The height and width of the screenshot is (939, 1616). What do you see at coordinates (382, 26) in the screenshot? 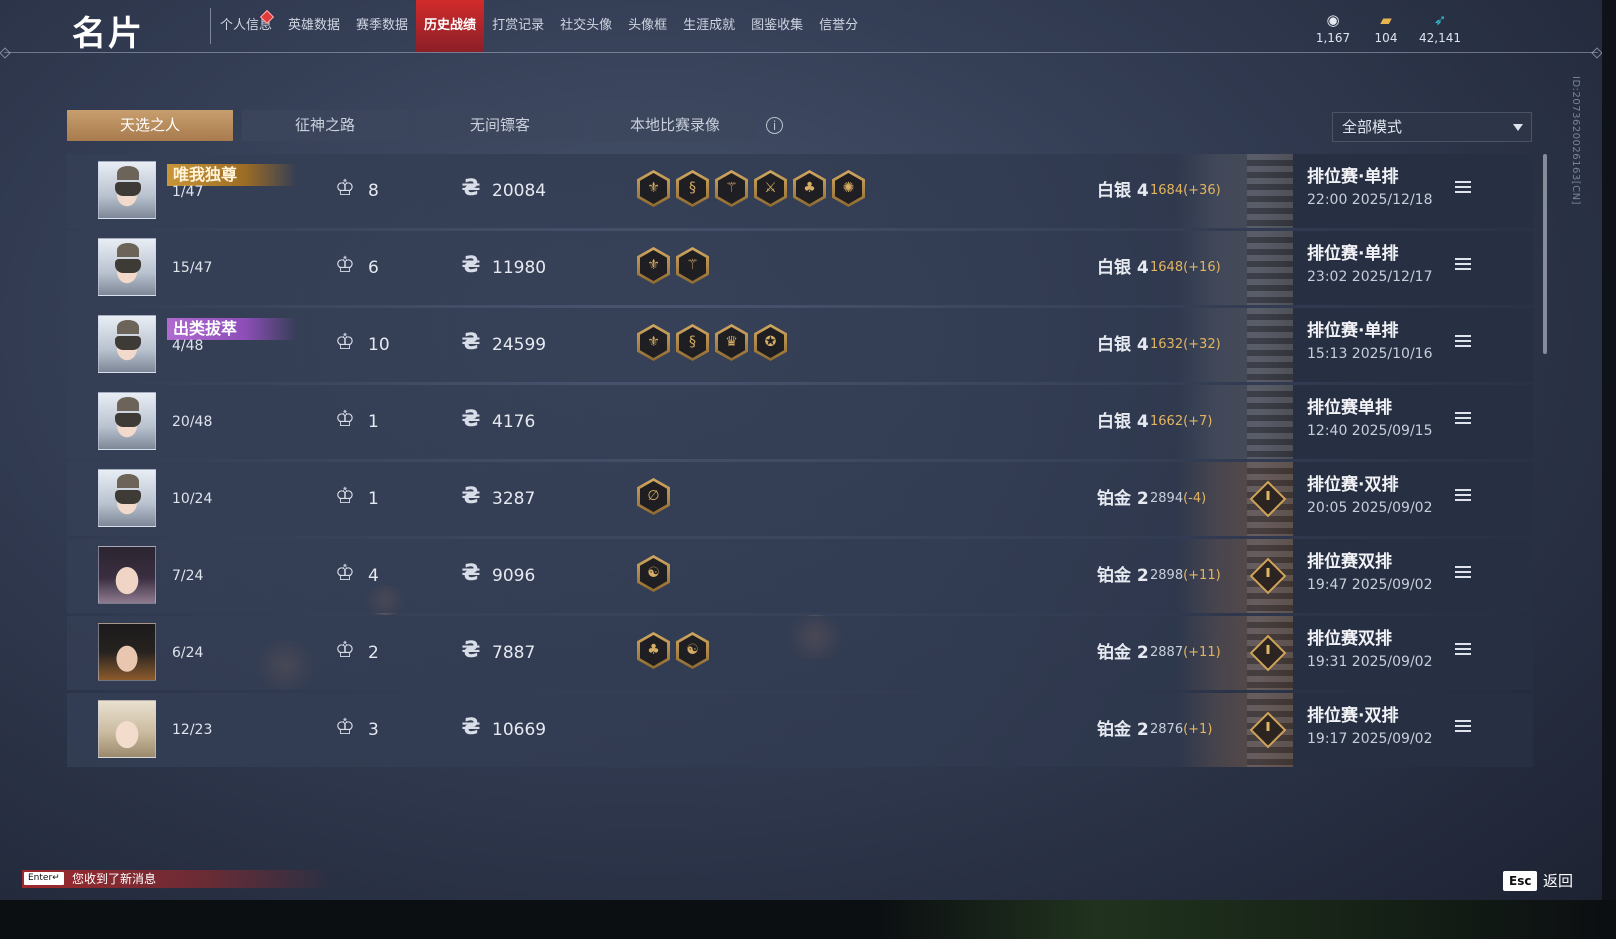
I see `nav-tab-2: 赛季数据` at bounding box center [382, 26].